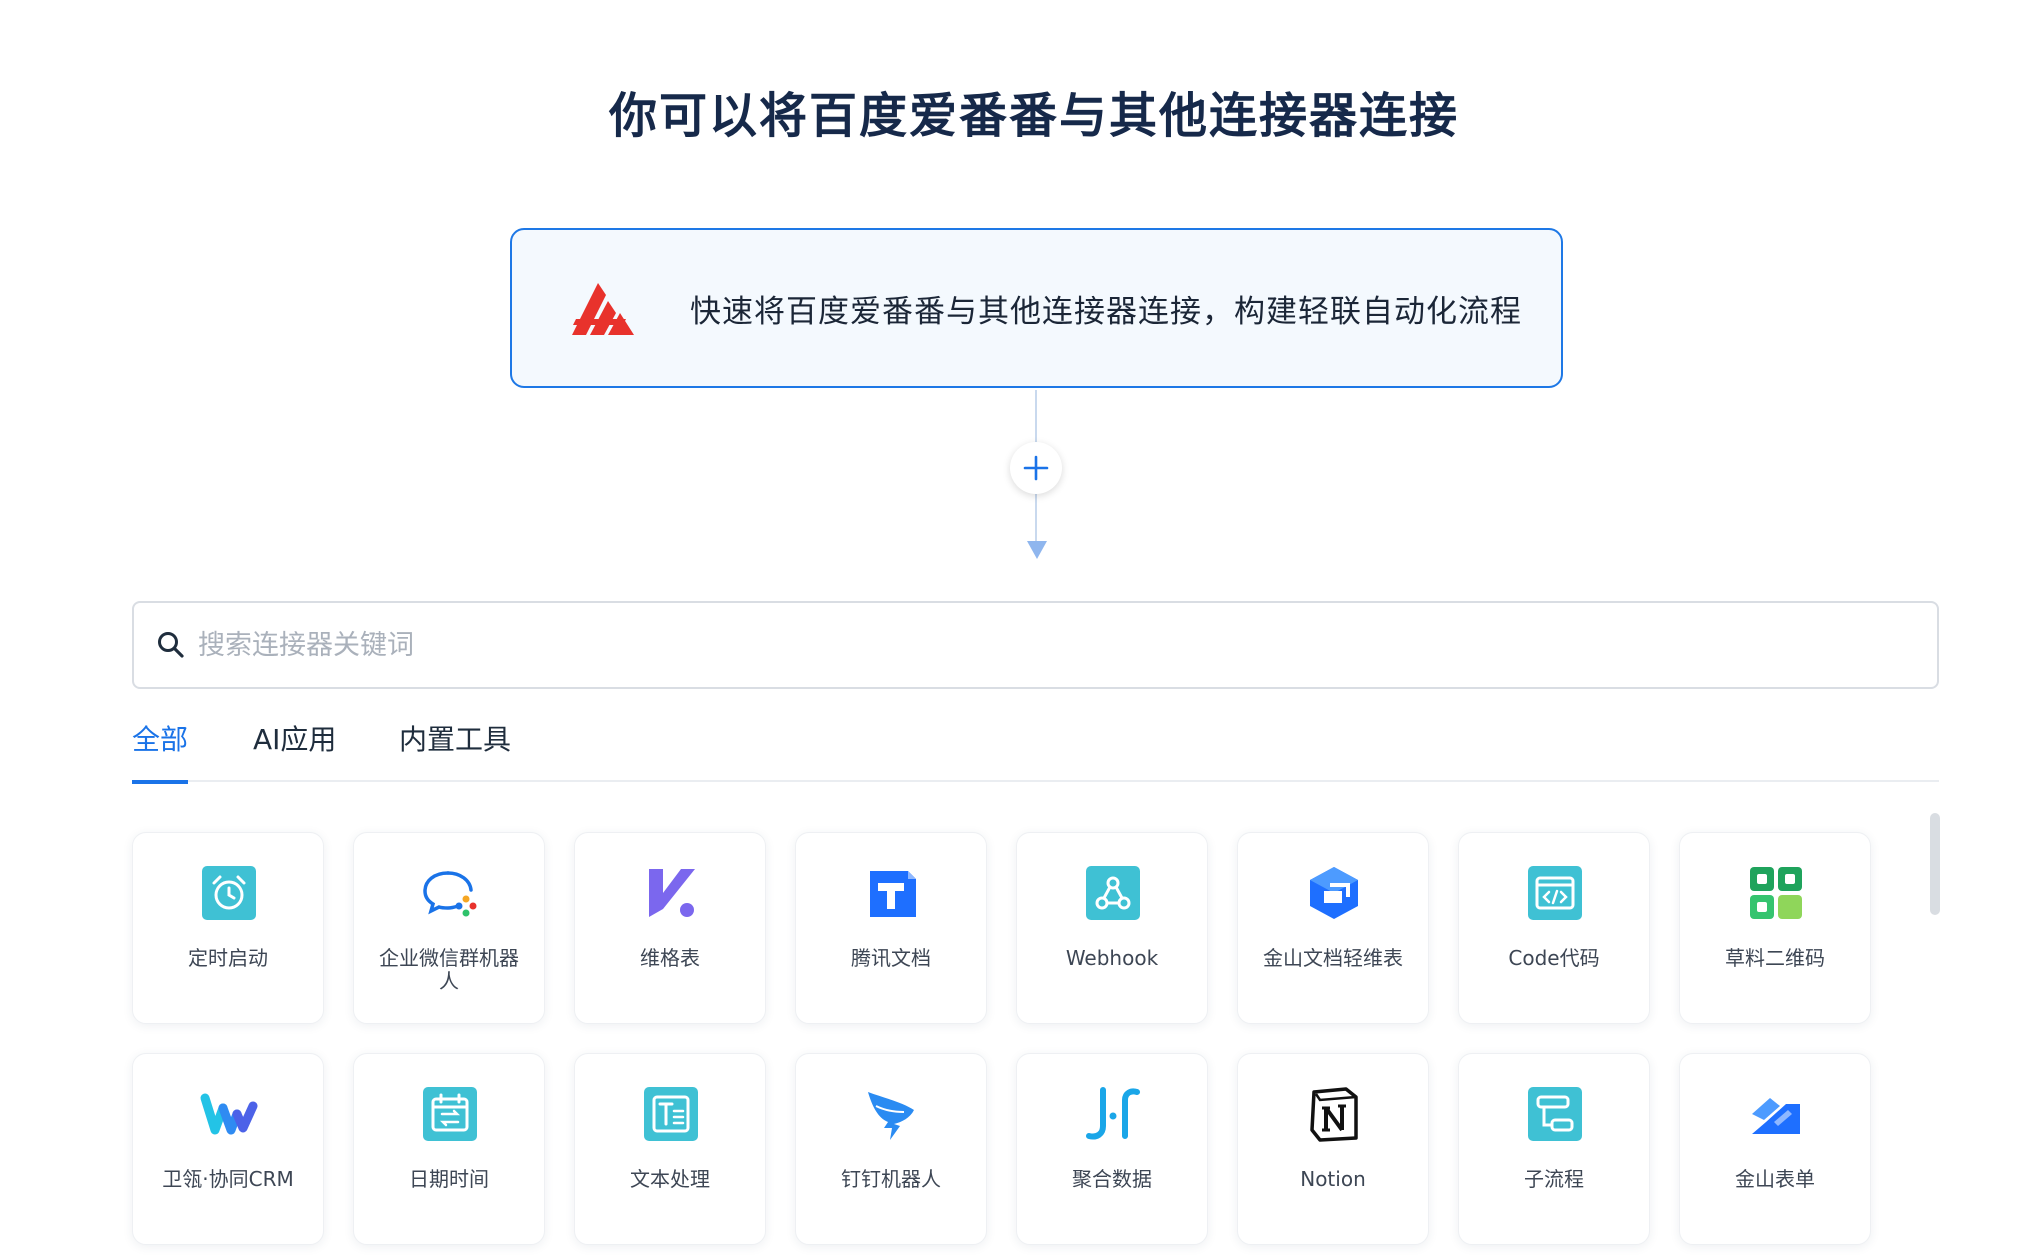  Describe the element at coordinates (1106, 311) in the screenshot. I see `trigger-description: 快速将百度爱番番与其他连接器连接，构建轻联自动化流程` at that location.